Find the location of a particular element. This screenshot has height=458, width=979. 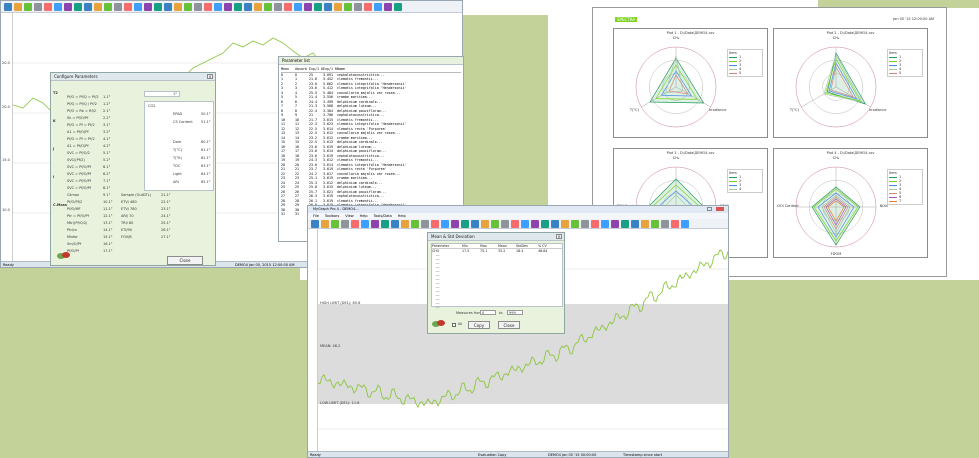

param-row-value: 6.1° is located at coordinates (106, 167).